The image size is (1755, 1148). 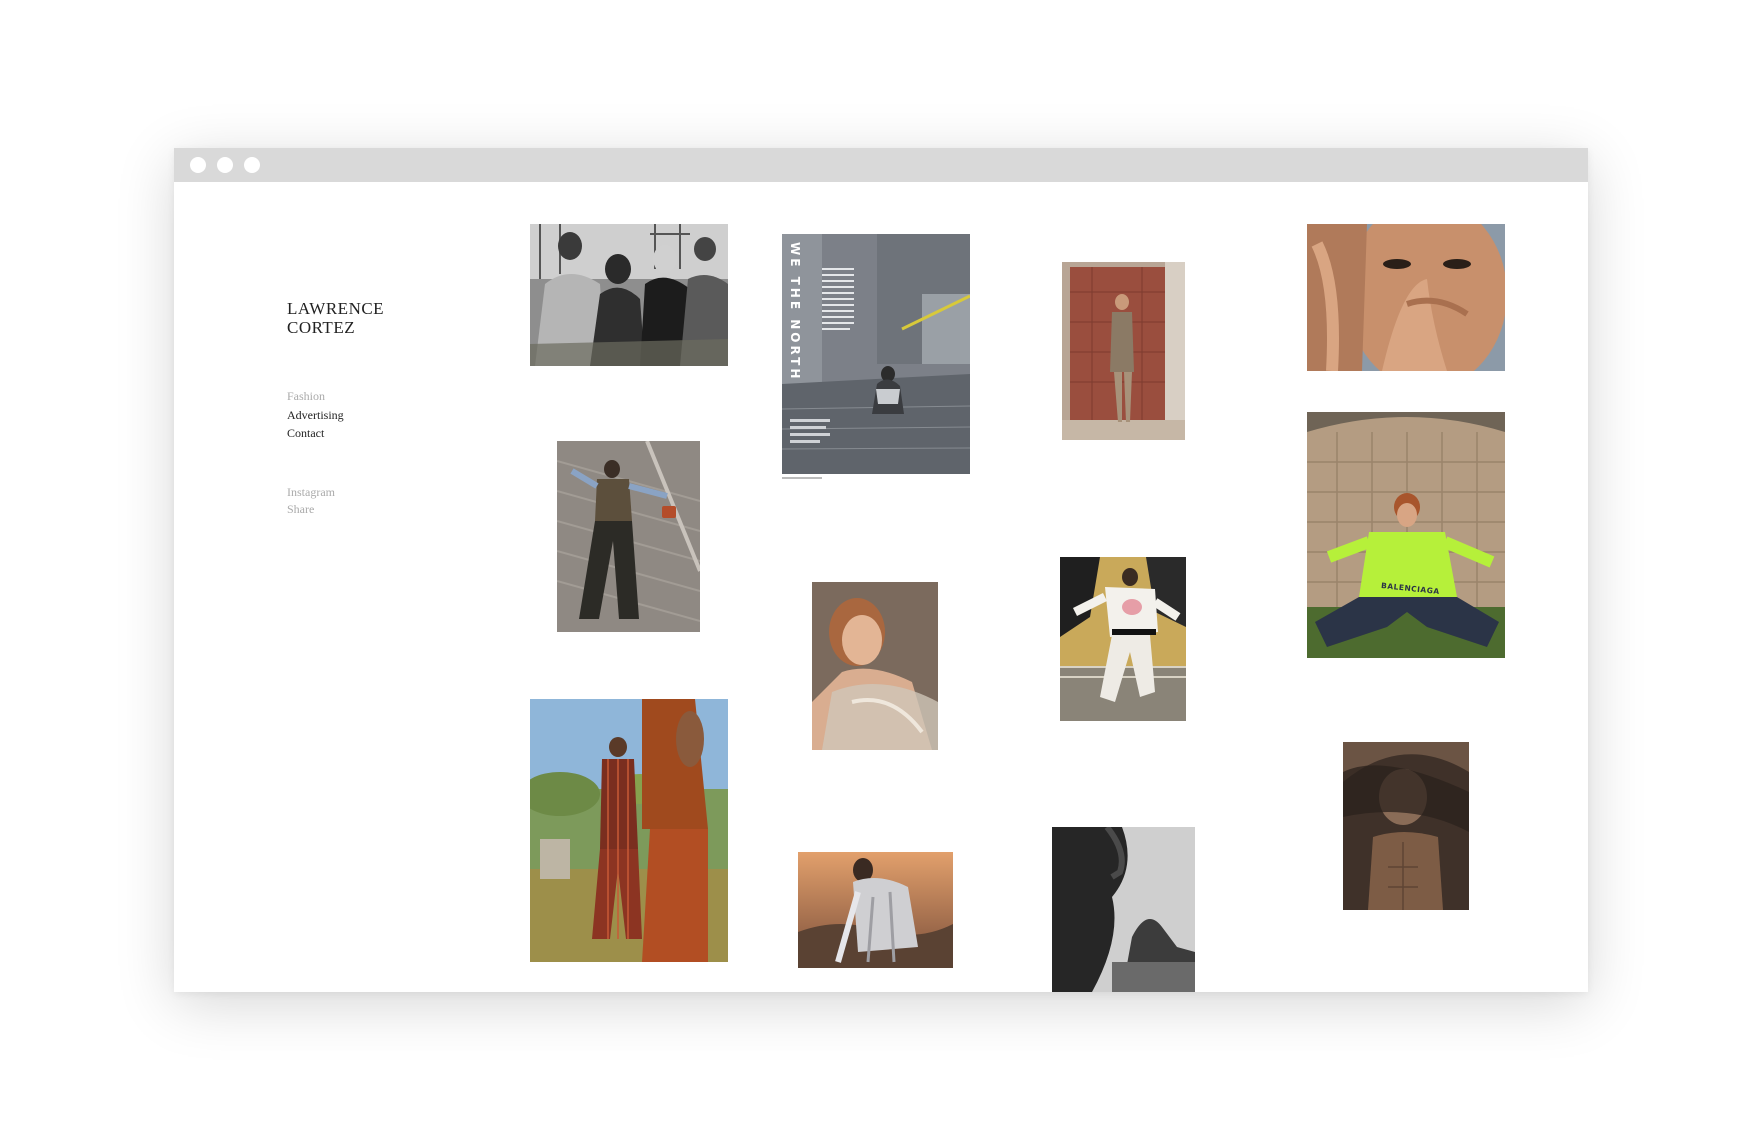 I want to click on photo-balenciaga: BALENCIAGA, so click(x=1406, y=535).